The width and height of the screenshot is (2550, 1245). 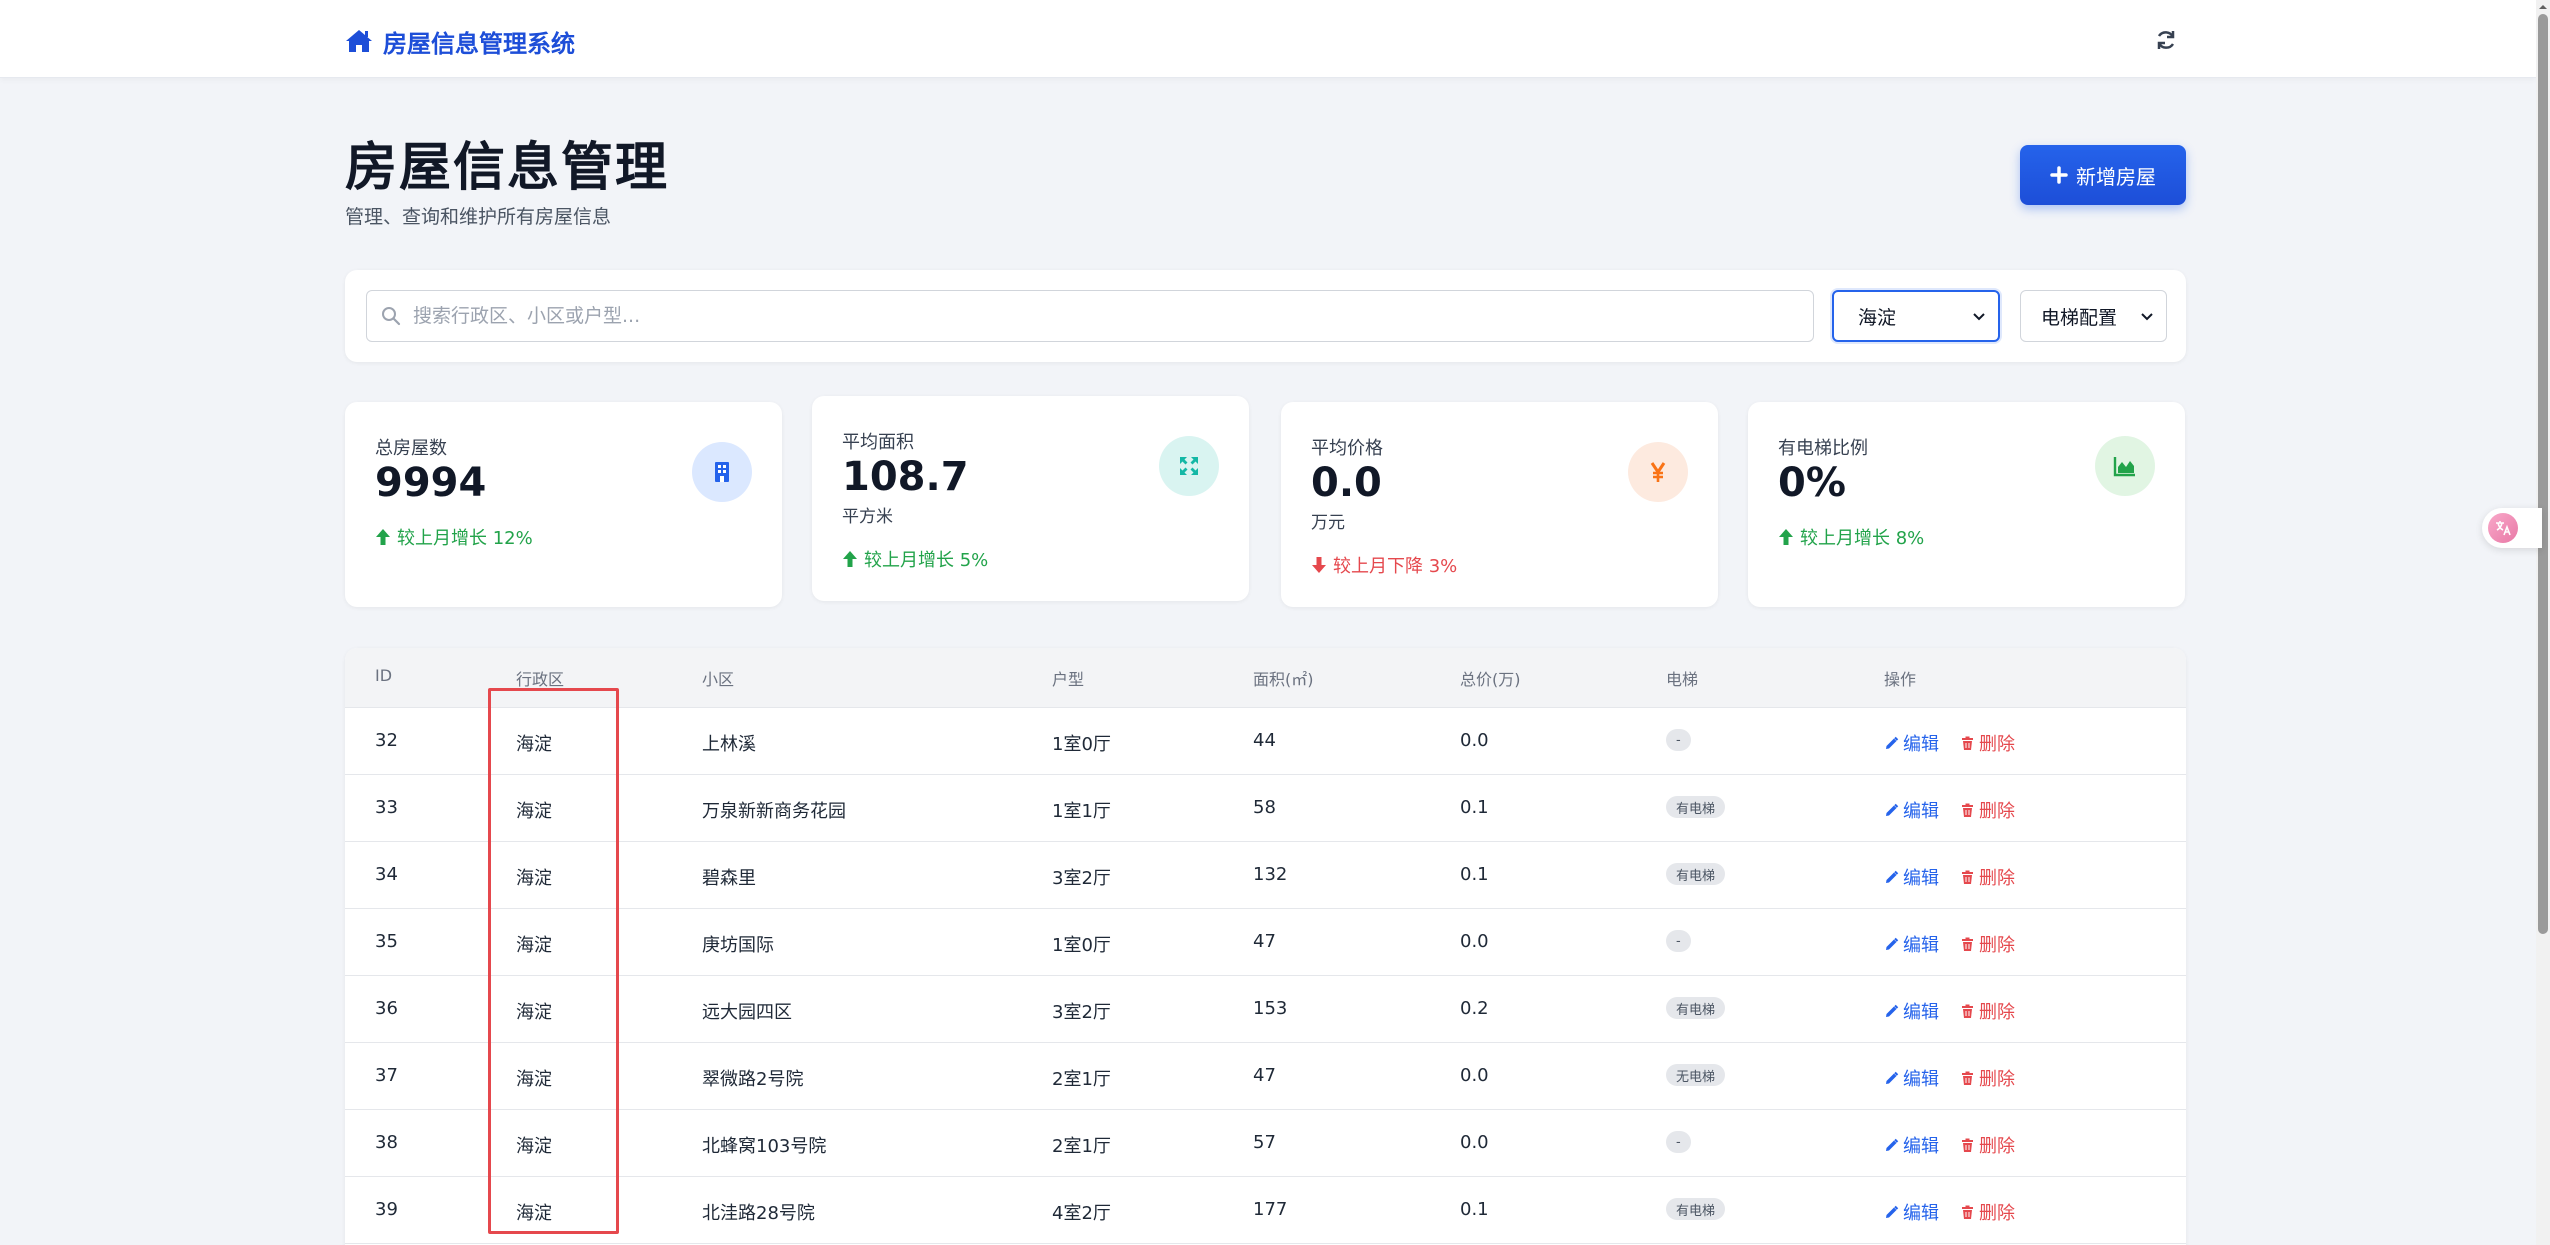 I want to click on stat-label: 总房屋数, so click(x=411, y=448).